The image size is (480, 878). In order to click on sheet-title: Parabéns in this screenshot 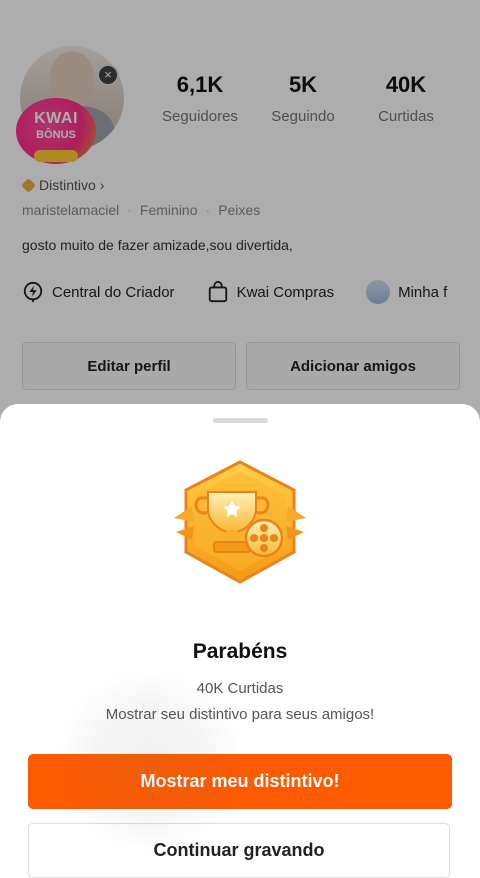, I will do `click(240, 651)`.